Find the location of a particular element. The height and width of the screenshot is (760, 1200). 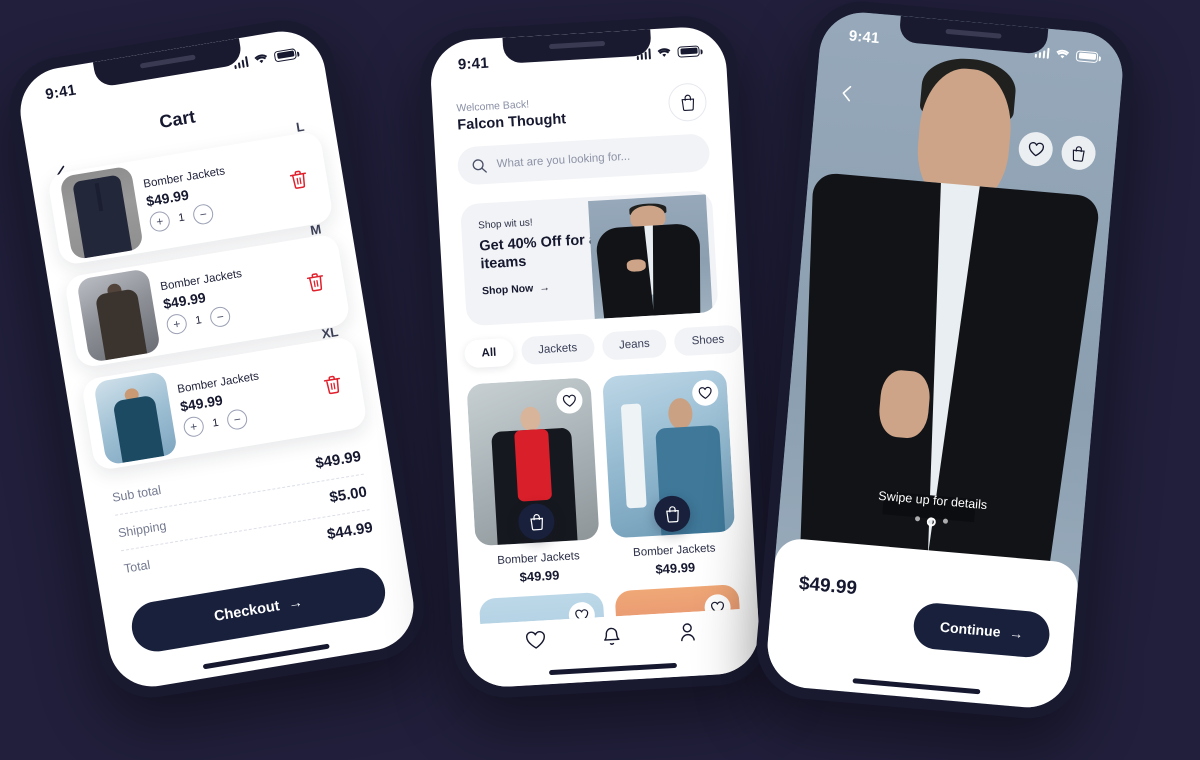

category-chip-shoes: Shoes is located at coordinates (707, 340).